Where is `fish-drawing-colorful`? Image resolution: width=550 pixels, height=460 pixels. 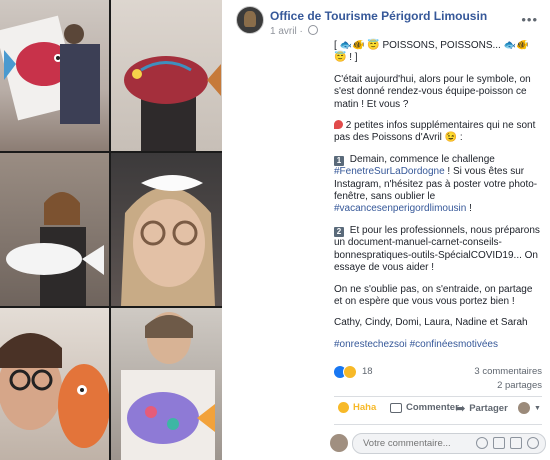 fish-drawing-colorful is located at coordinates (168, 386).